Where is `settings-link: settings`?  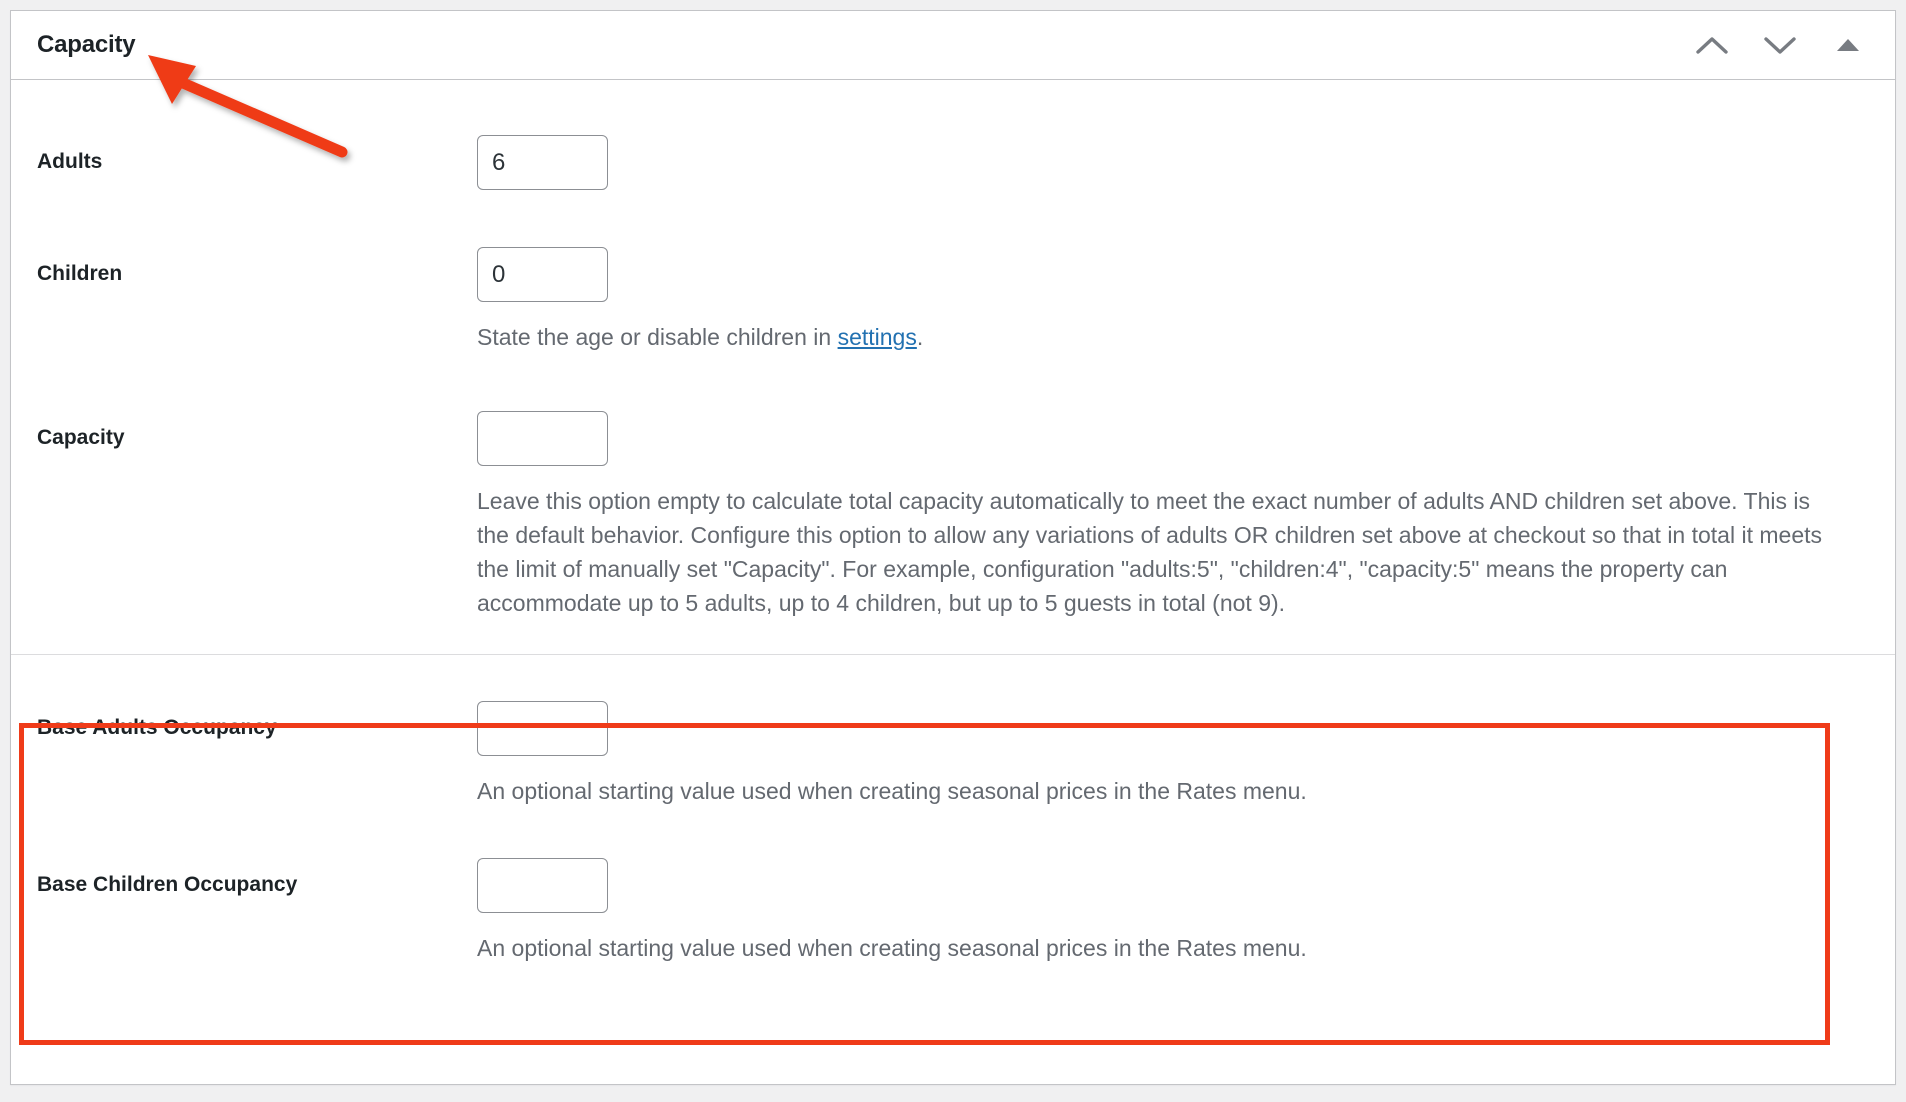 settings-link: settings is located at coordinates (877, 337).